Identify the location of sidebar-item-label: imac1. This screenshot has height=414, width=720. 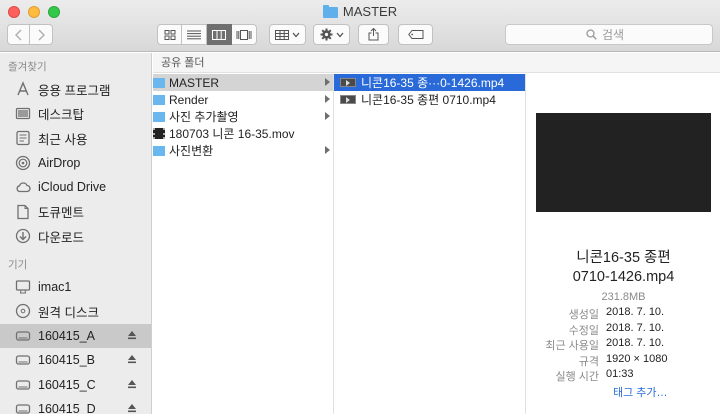
(55, 286).